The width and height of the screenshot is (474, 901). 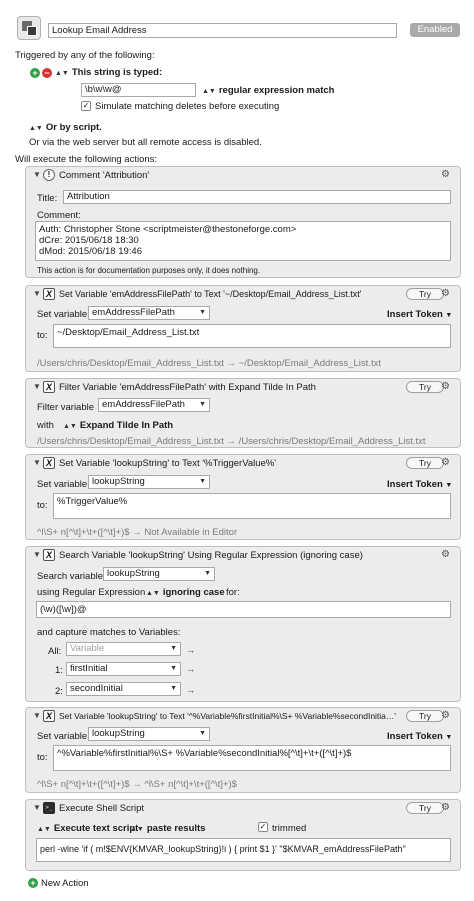 I want to click on trigger-string-input: \b\w\w@, so click(x=138, y=90).